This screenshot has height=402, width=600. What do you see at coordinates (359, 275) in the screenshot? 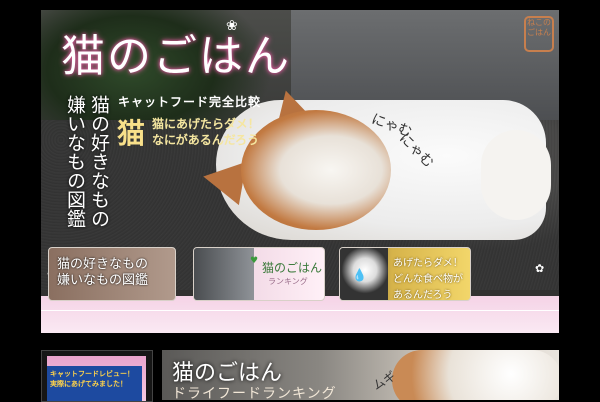
I see `sweat-drop-icon: 💧` at bounding box center [359, 275].